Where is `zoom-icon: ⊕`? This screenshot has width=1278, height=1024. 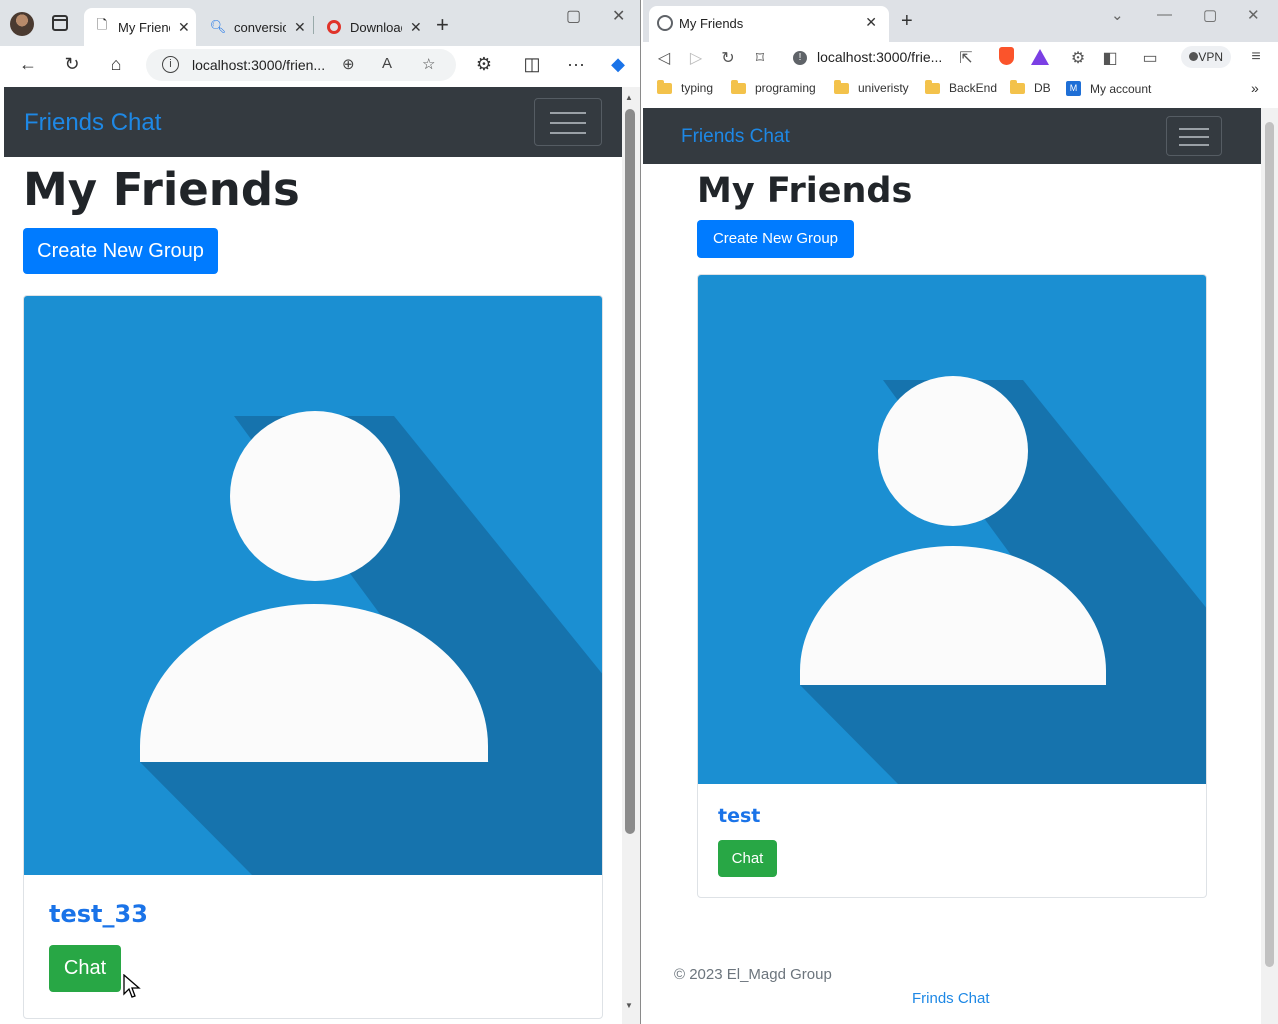 zoom-icon: ⊕ is located at coordinates (348, 64).